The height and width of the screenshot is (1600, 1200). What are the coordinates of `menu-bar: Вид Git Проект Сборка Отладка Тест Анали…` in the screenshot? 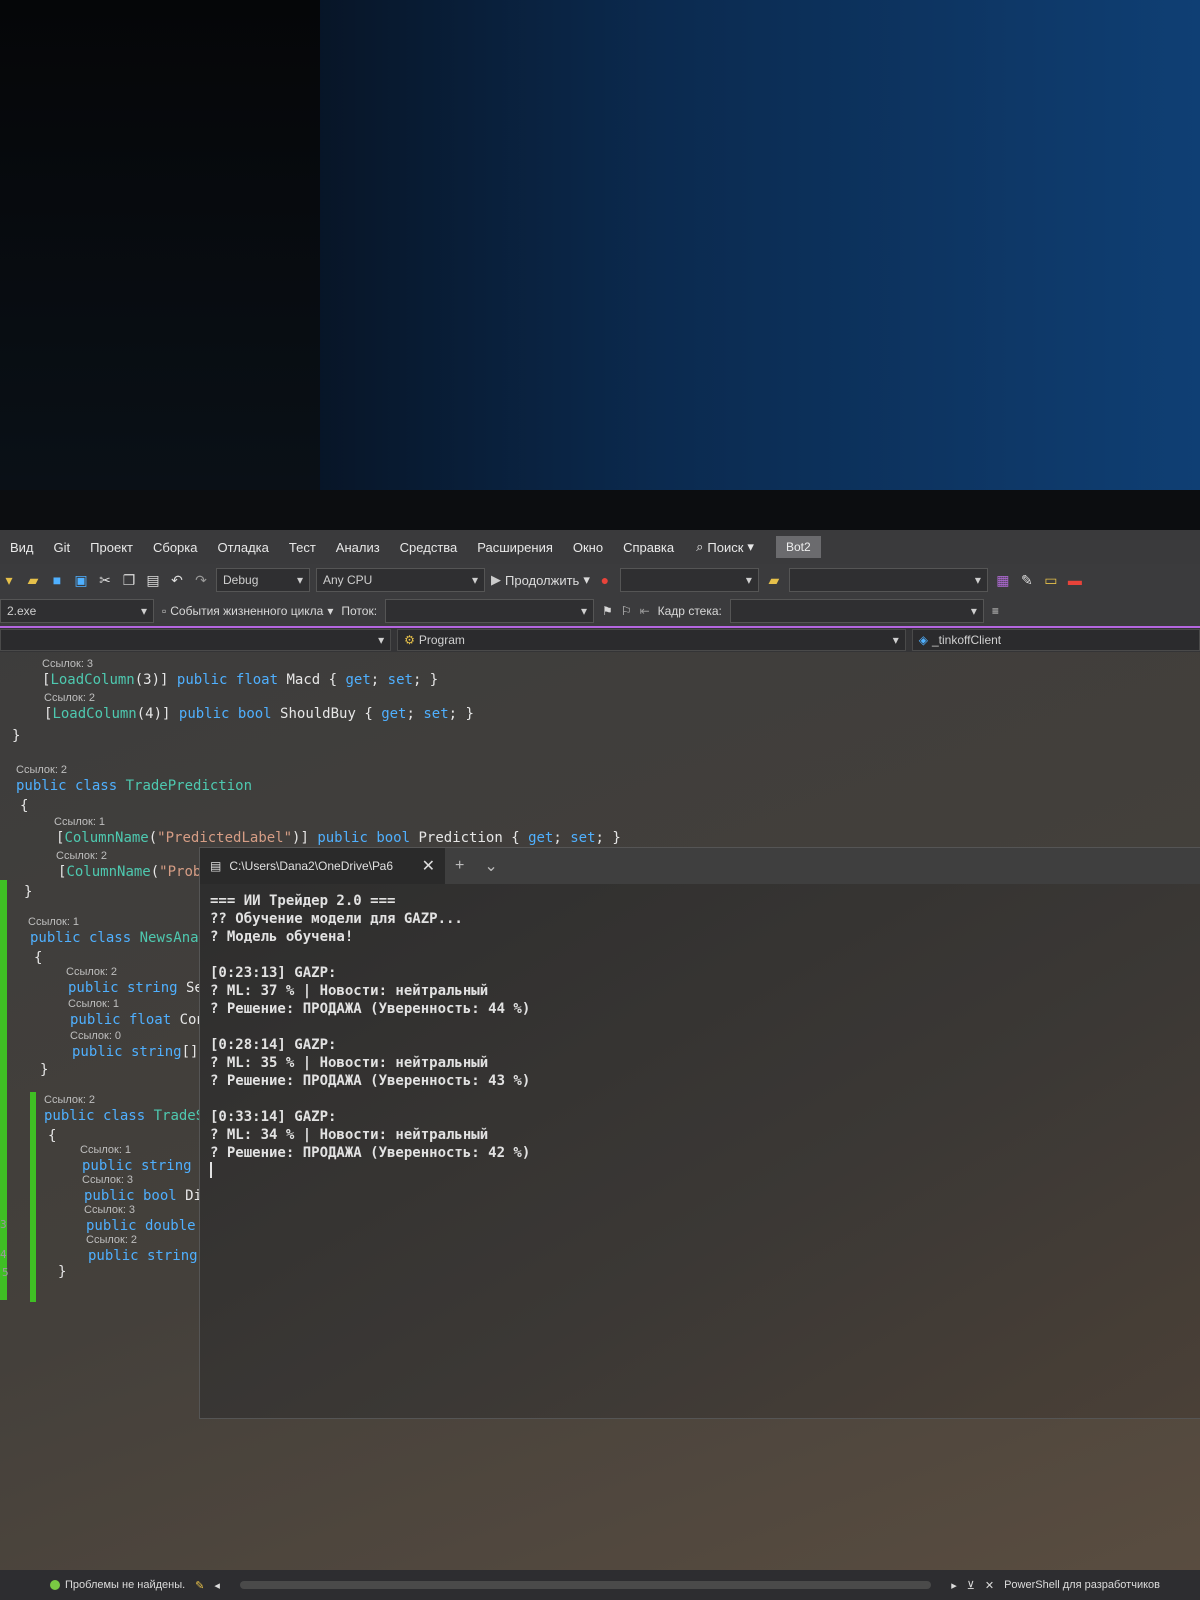 It's located at (600, 547).